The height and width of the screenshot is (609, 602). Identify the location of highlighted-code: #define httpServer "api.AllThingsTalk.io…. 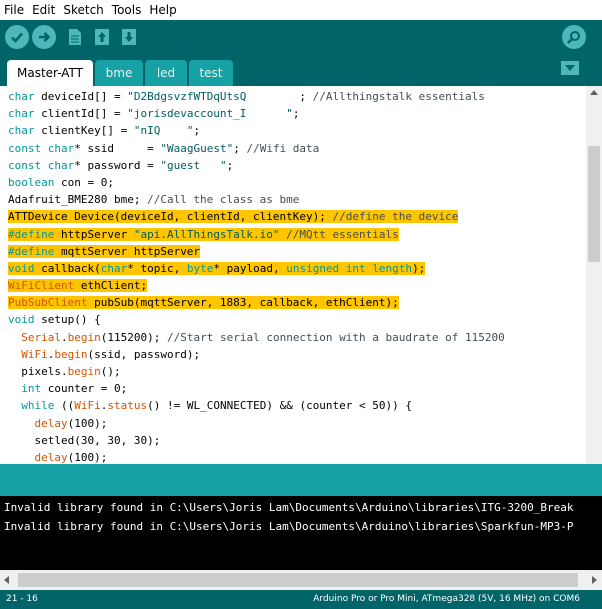
(203, 234).